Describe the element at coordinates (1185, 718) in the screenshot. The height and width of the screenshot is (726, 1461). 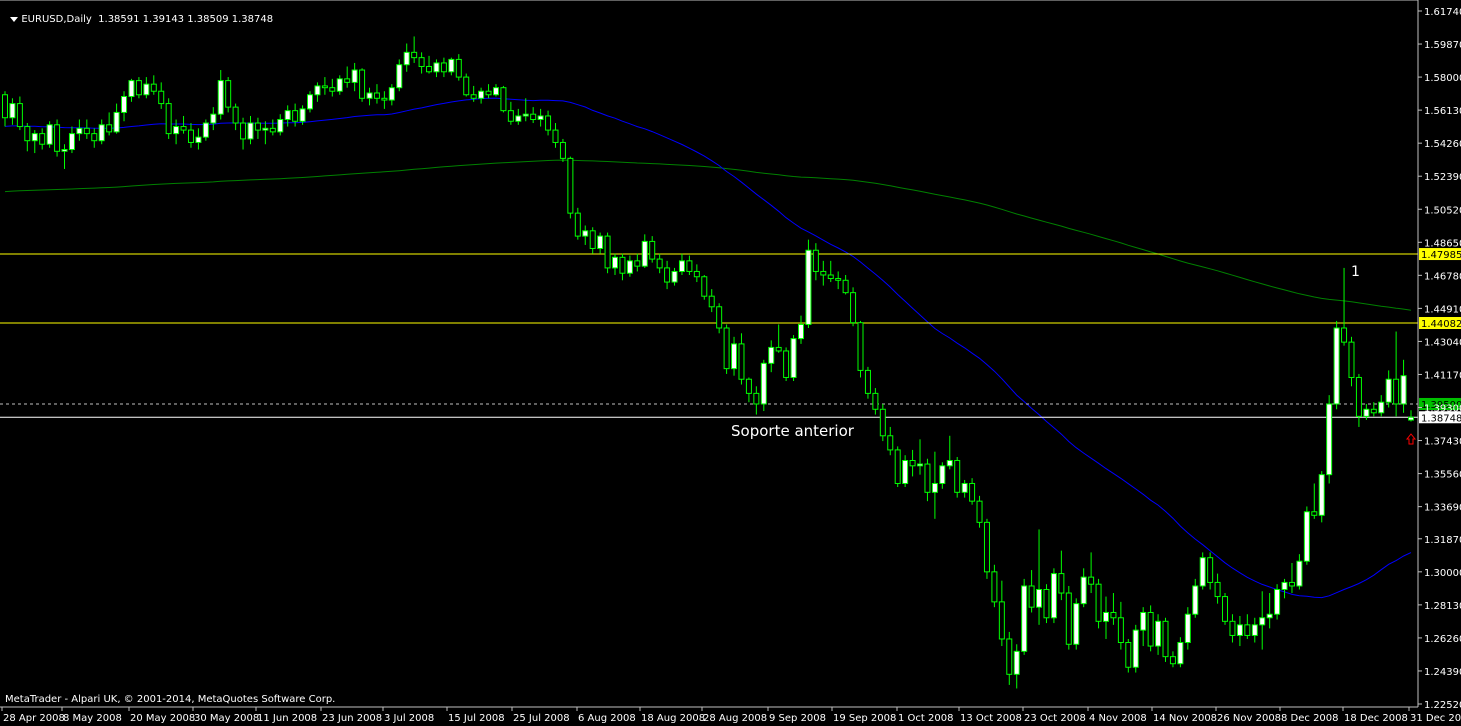
I see `x-tick-label: 14 Nov 2008` at that location.